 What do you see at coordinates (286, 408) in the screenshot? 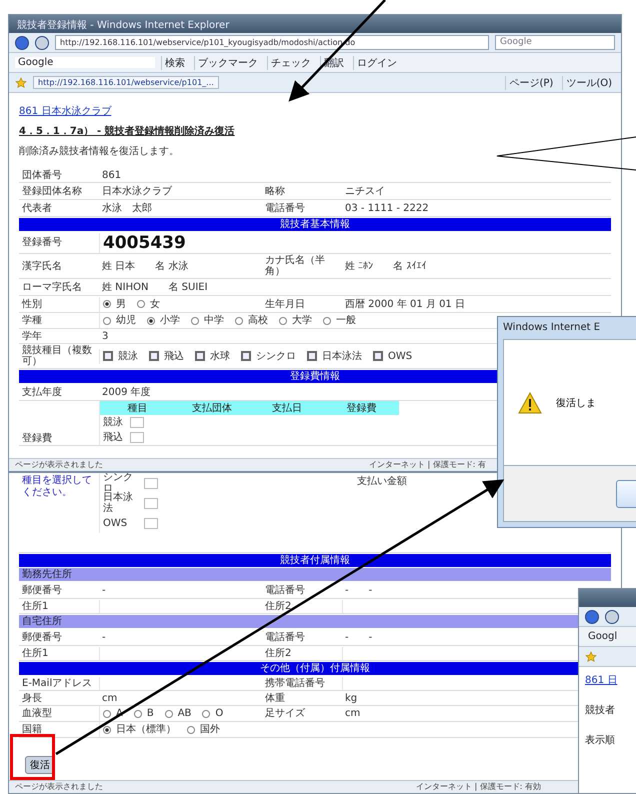
I see `column-header: 支払日` at bounding box center [286, 408].